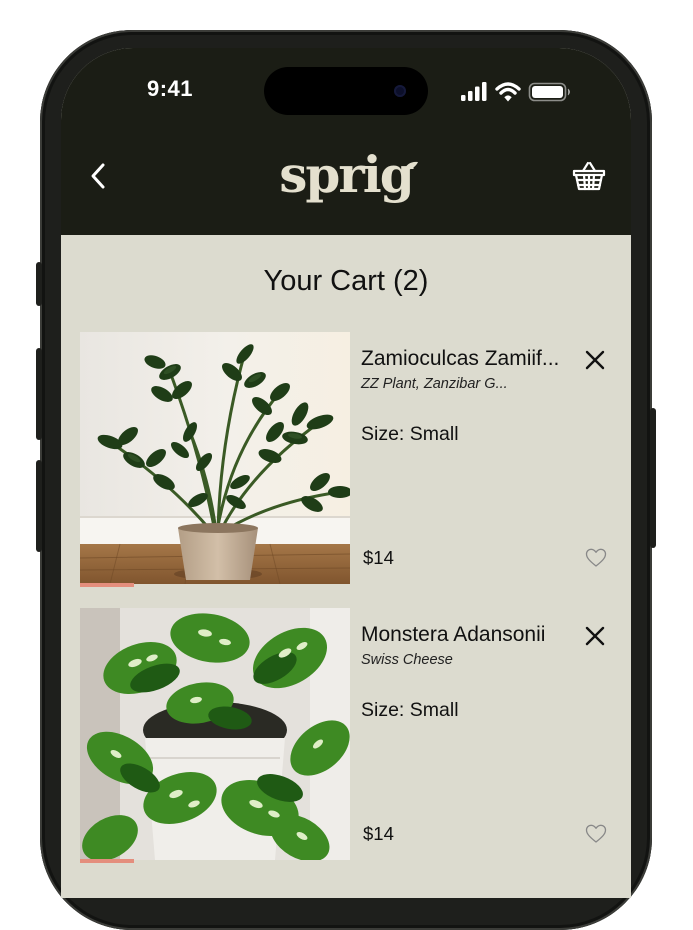 The image size is (693, 930). I want to click on camera-icon, so click(400, 91).